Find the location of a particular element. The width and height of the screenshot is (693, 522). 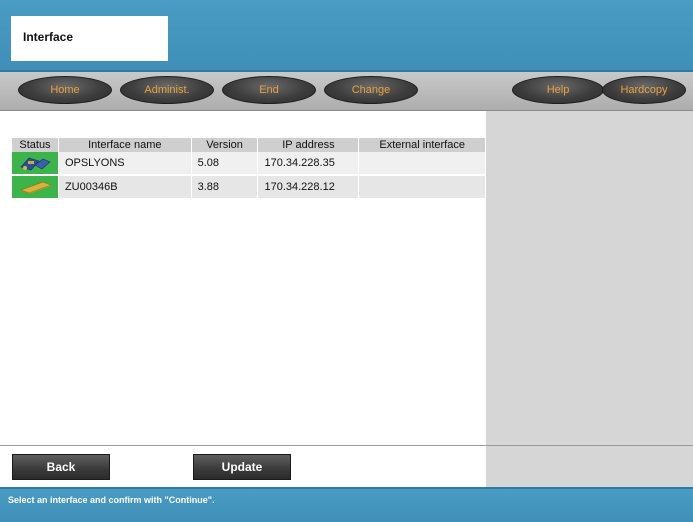

column-header-external-interface: External interface is located at coordinates (422, 145).